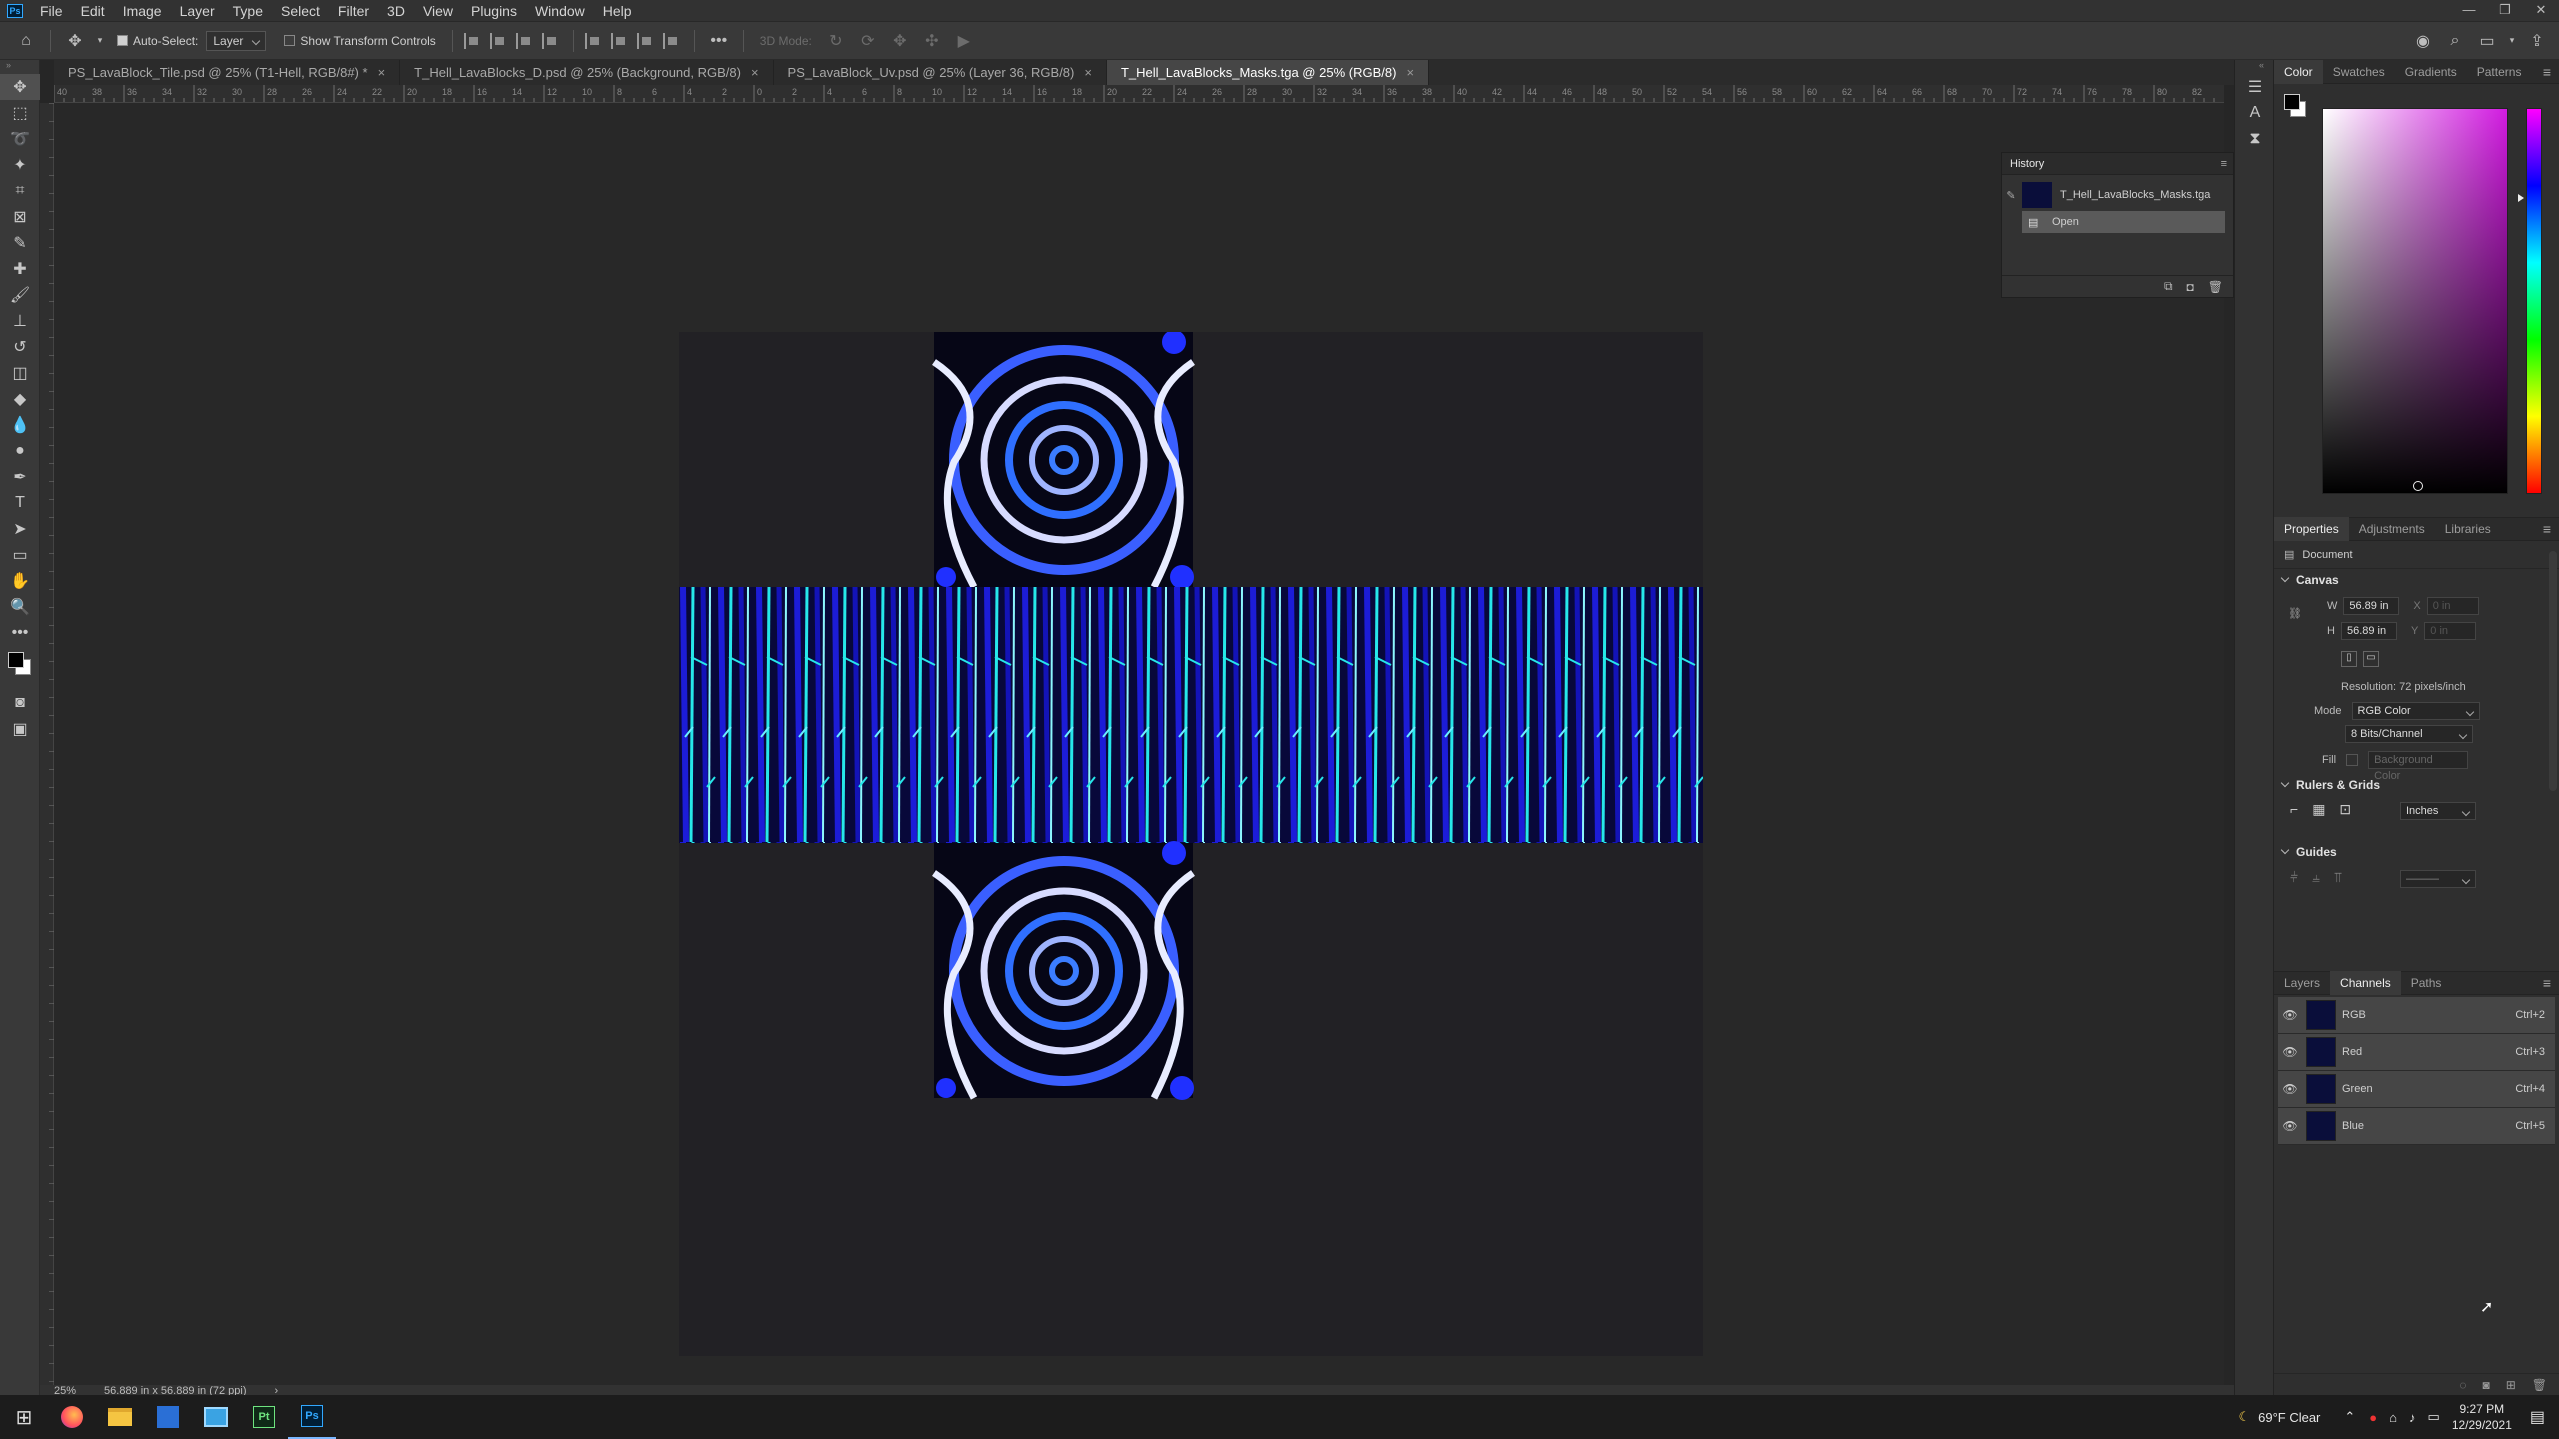 The height and width of the screenshot is (1439, 2559). Describe the element at coordinates (2426, 983) in the screenshot. I see `tab-paths: Paths` at that location.